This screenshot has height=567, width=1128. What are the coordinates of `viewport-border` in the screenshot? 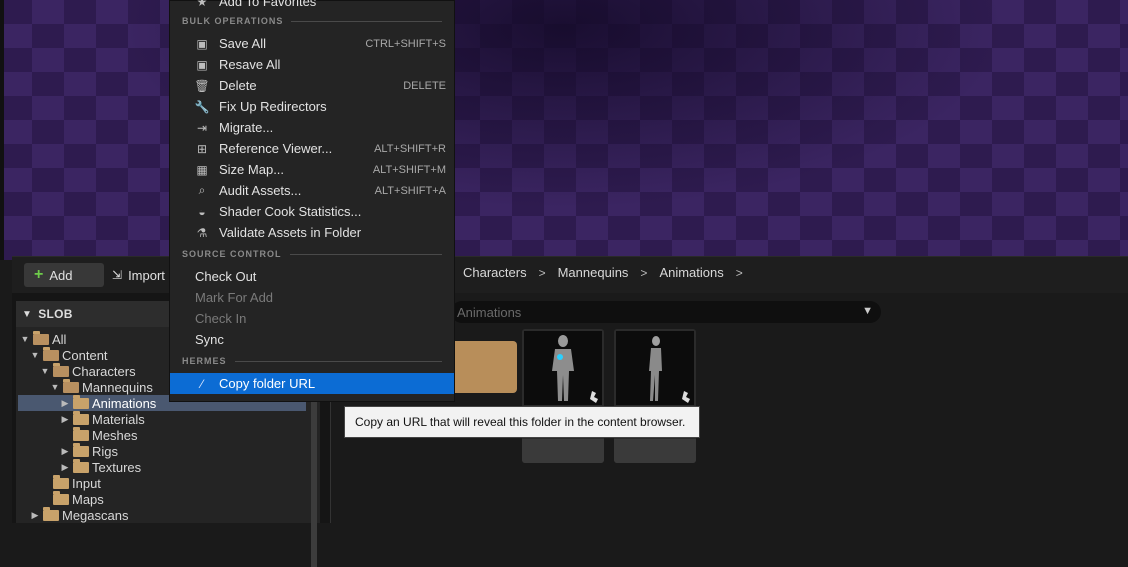 It's located at (2, 130).